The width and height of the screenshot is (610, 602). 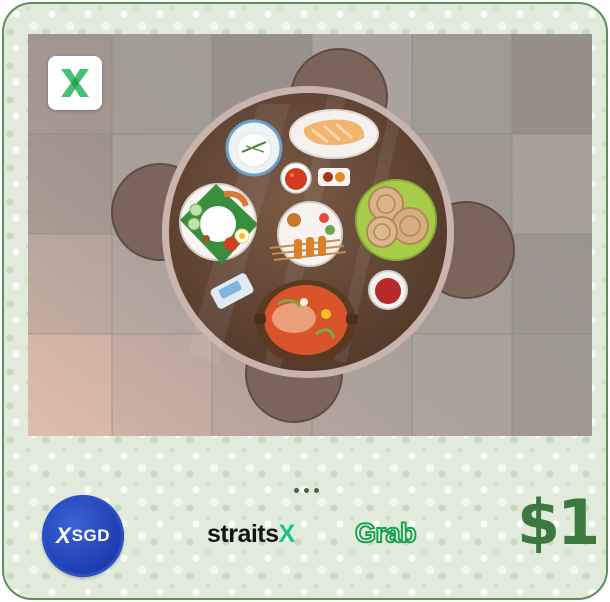 I want to click on xsgd-token-badge: X SGD, so click(x=83, y=536).